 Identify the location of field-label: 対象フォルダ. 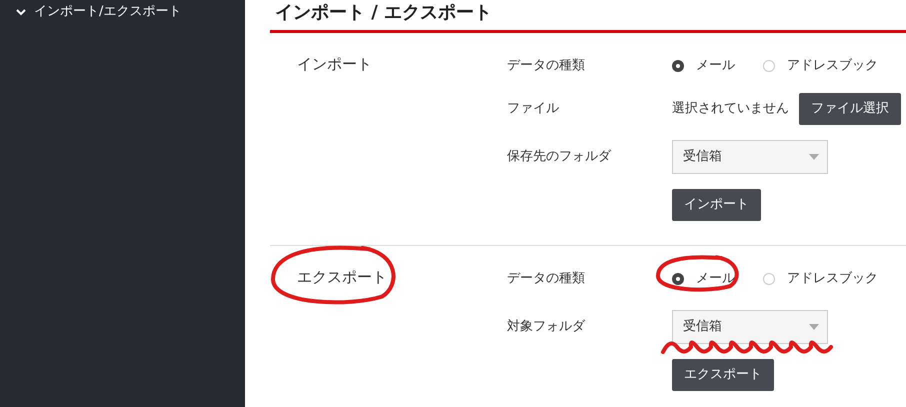
(546, 327).